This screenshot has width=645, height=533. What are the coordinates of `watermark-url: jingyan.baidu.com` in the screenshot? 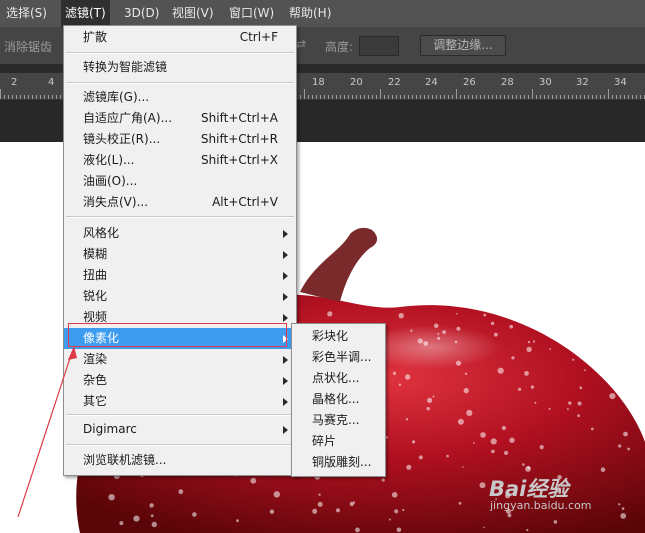 It's located at (541, 505).